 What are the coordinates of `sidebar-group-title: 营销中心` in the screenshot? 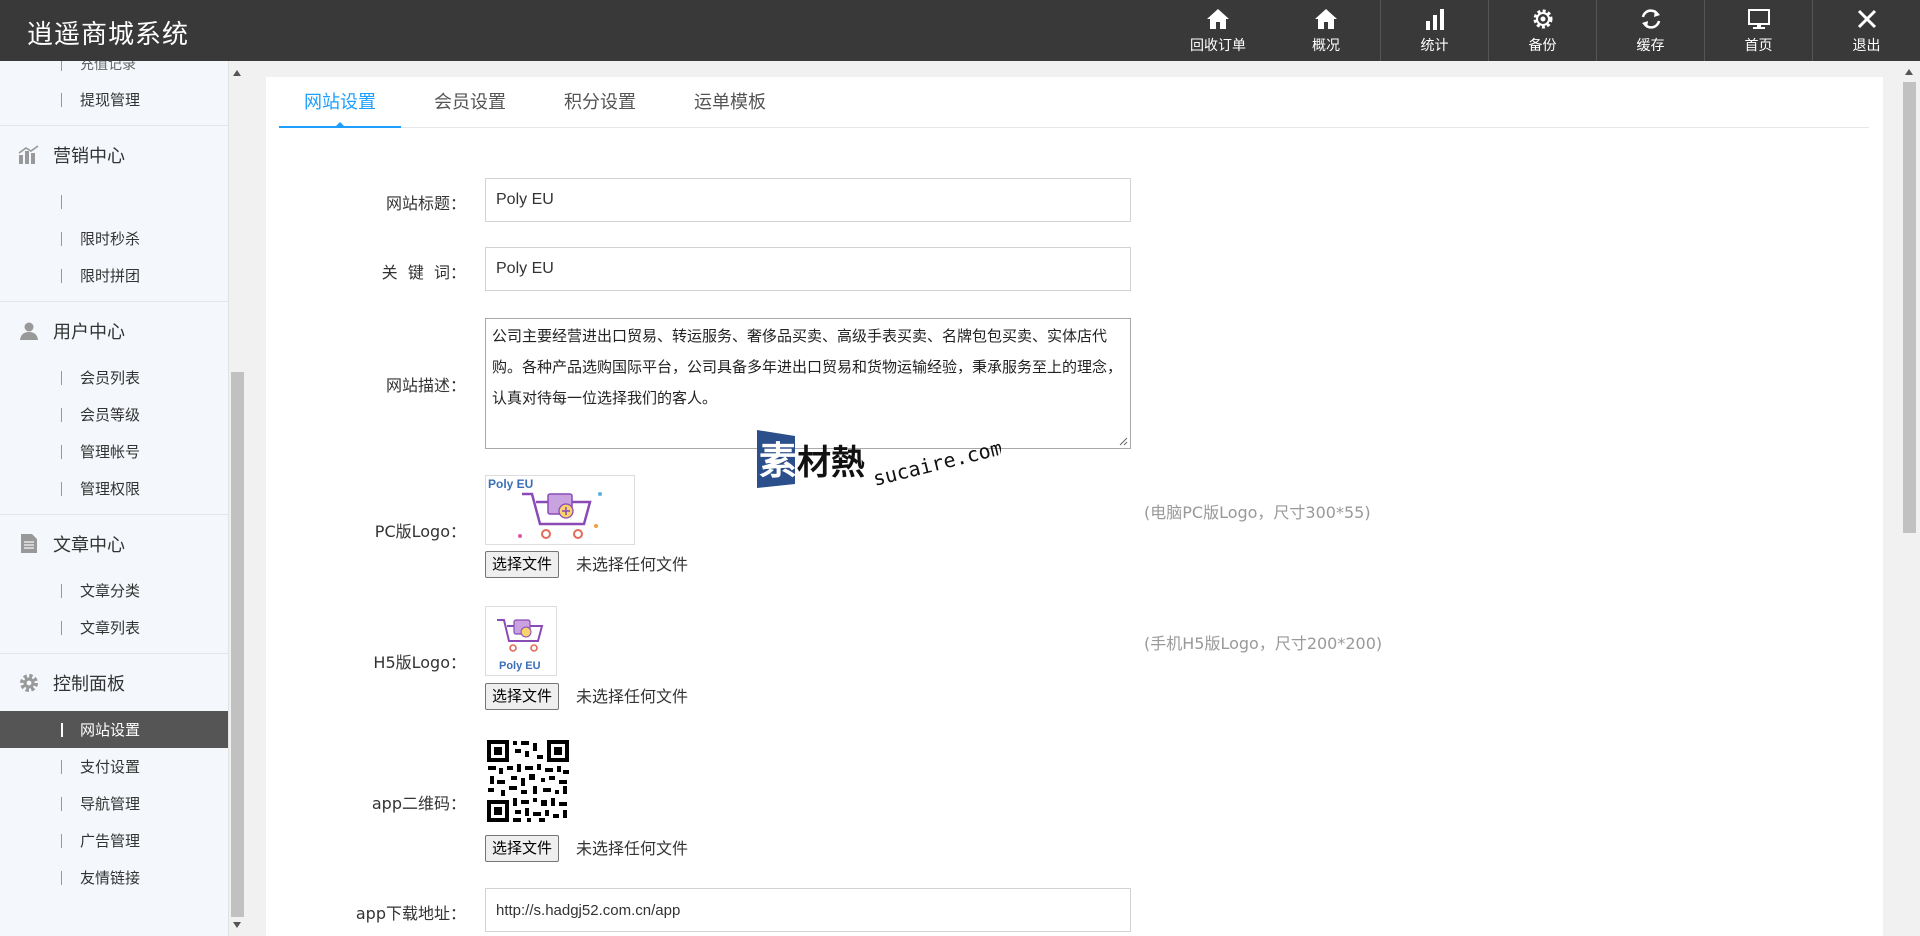 It's located at (89, 156).